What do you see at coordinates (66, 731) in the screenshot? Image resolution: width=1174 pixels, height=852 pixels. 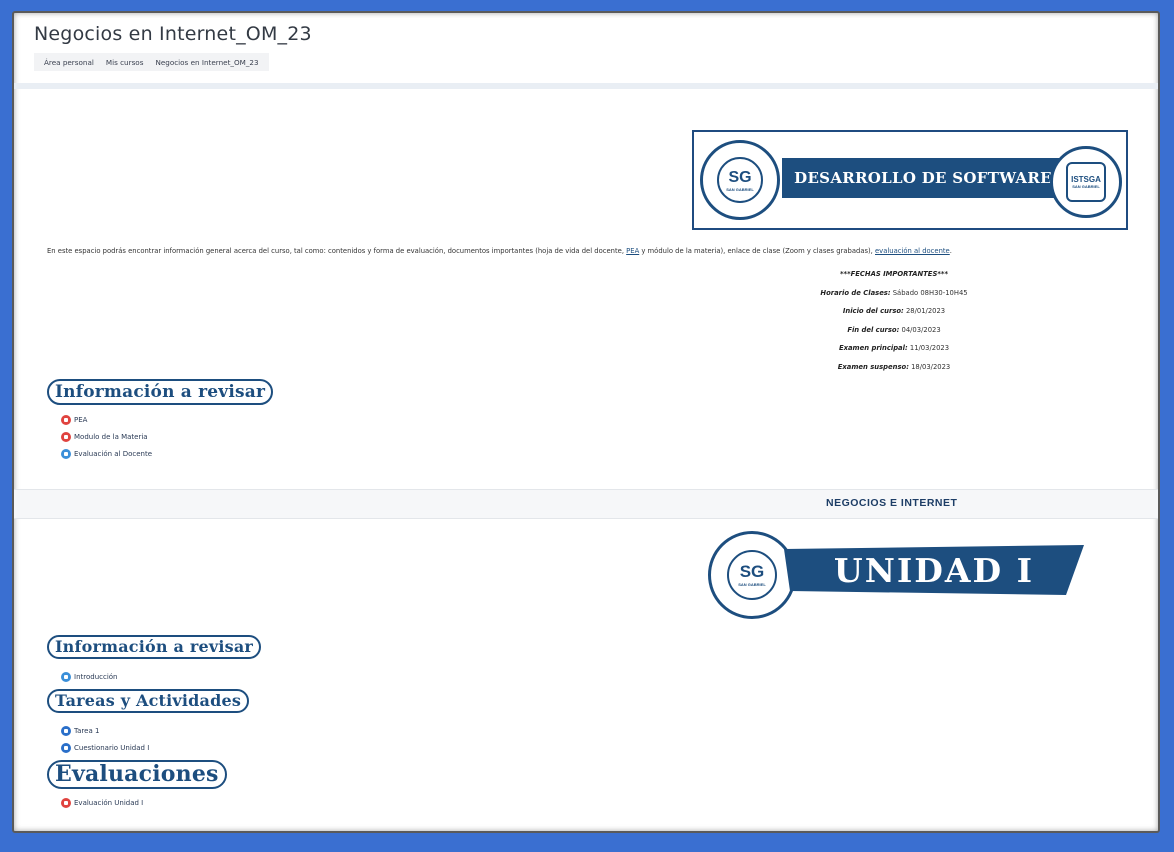 I see `assignment-icon` at bounding box center [66, 731].